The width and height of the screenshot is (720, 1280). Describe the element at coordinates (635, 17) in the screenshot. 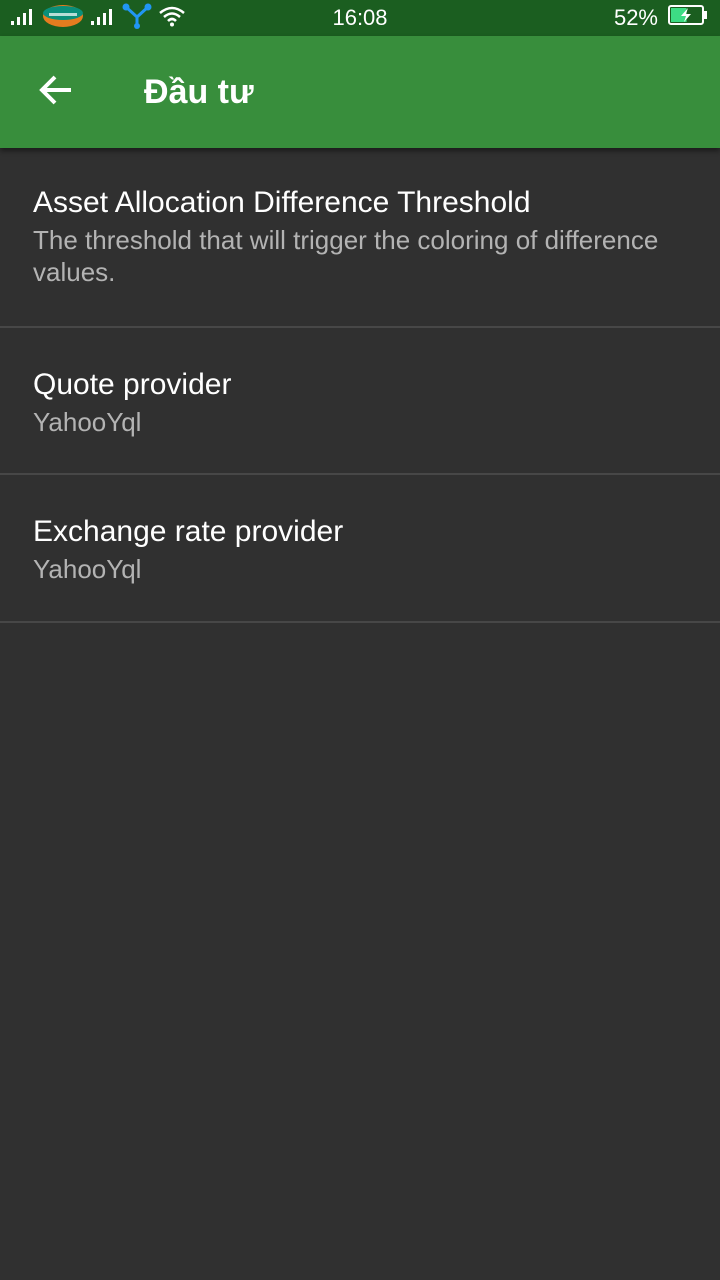

I see `battery-percent: 52%` at that location.